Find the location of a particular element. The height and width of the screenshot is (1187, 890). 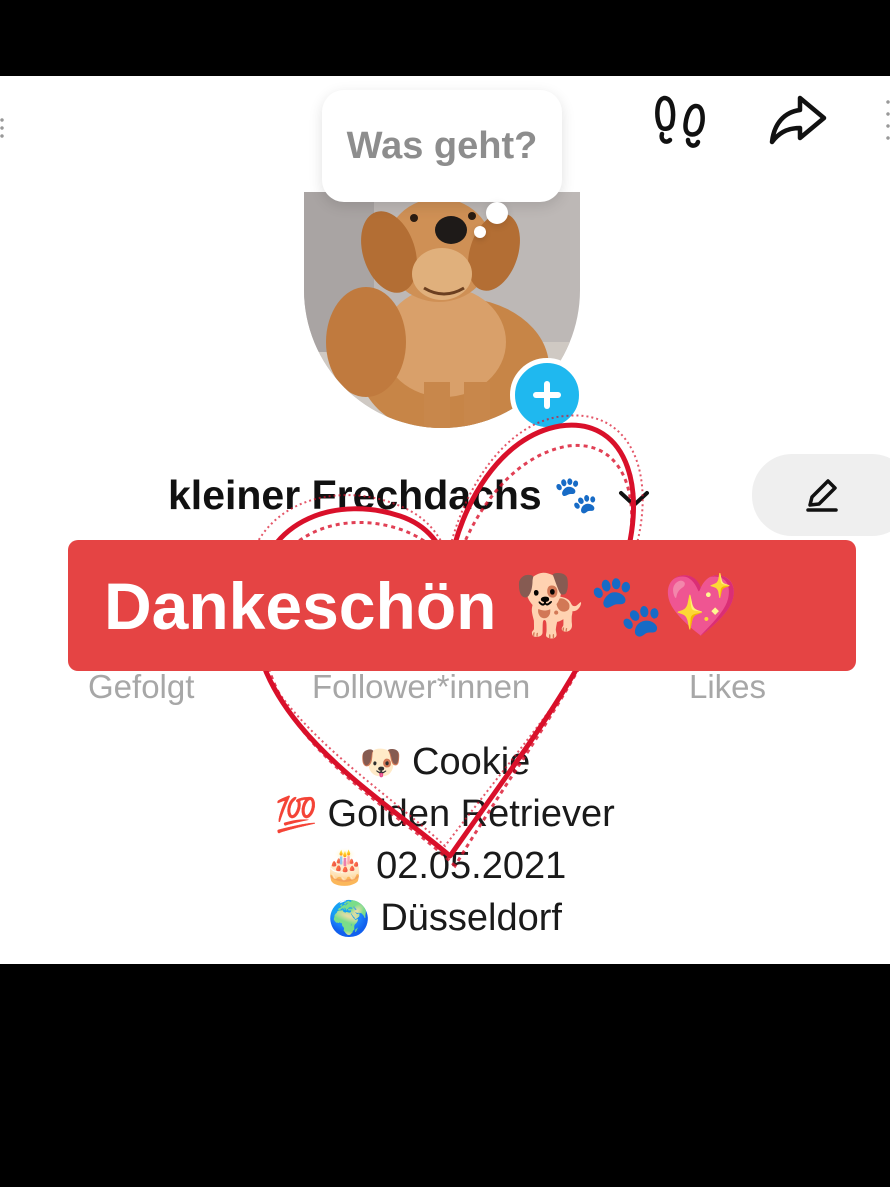

banner-emoji: 🐕🐾💖 is located at coordinates (626, 605).